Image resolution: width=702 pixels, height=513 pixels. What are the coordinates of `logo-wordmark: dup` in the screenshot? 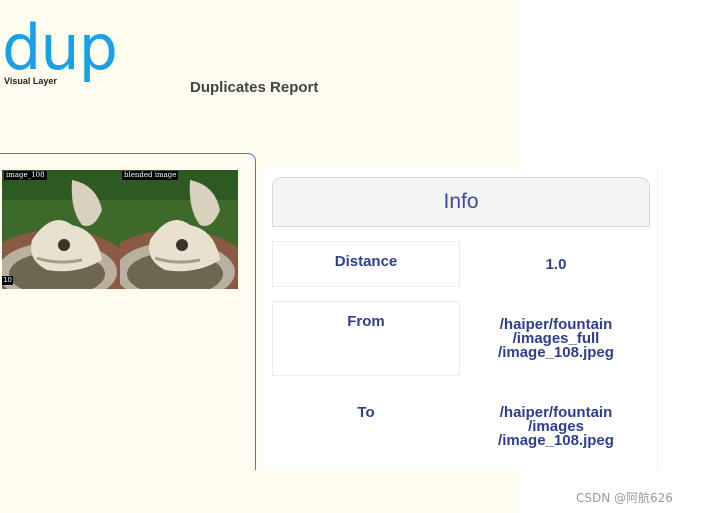 It's located at (60, 47).